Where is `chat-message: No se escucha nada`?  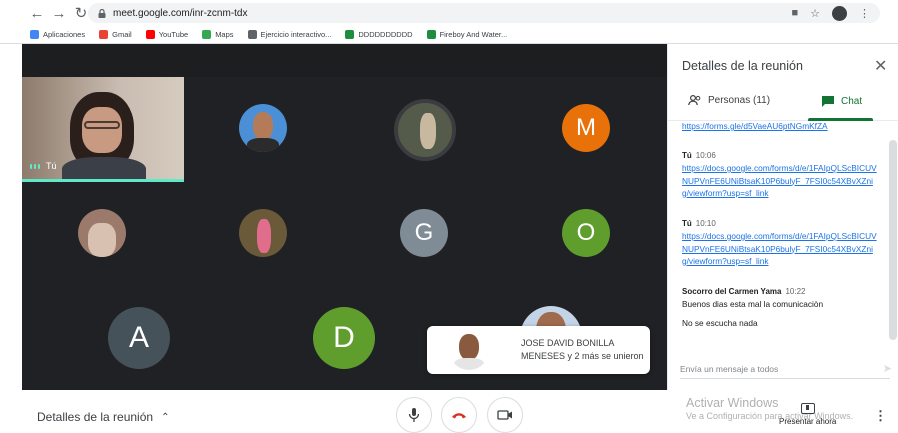 chat-message: No se escucha nada is located at coordinates (780, 323).